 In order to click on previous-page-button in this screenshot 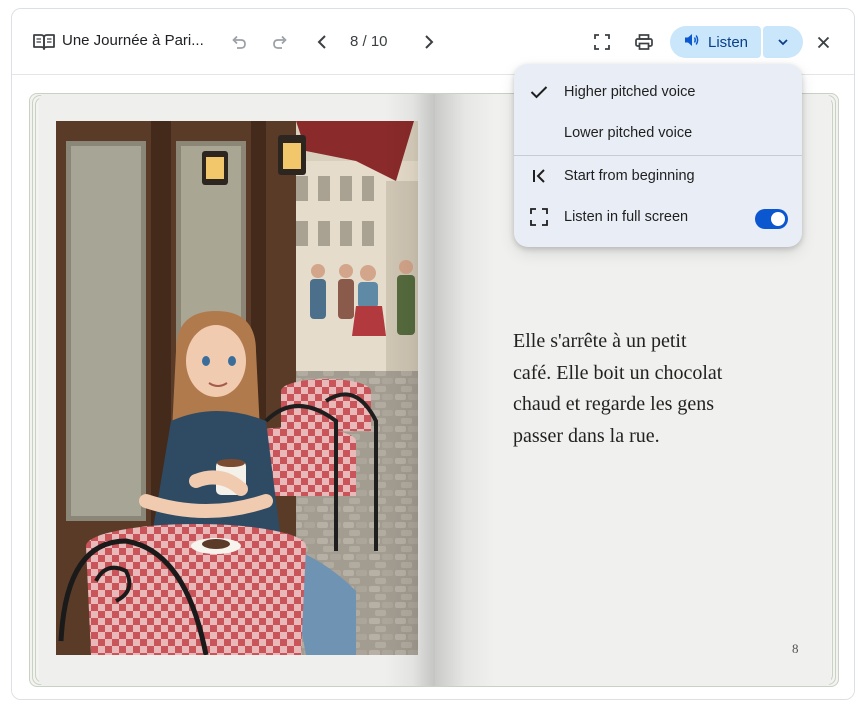, I will do `click(322, 42)`.